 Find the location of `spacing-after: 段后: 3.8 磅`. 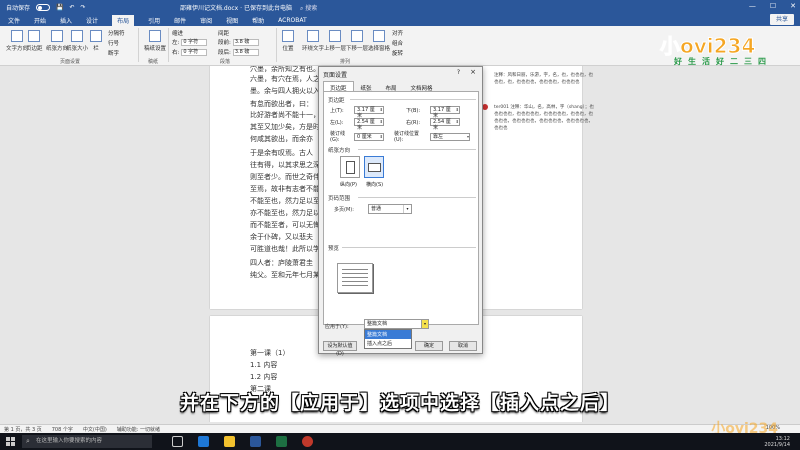

spacing-after: 段后: 3.8 磅 is located at coordinates (238, 52).